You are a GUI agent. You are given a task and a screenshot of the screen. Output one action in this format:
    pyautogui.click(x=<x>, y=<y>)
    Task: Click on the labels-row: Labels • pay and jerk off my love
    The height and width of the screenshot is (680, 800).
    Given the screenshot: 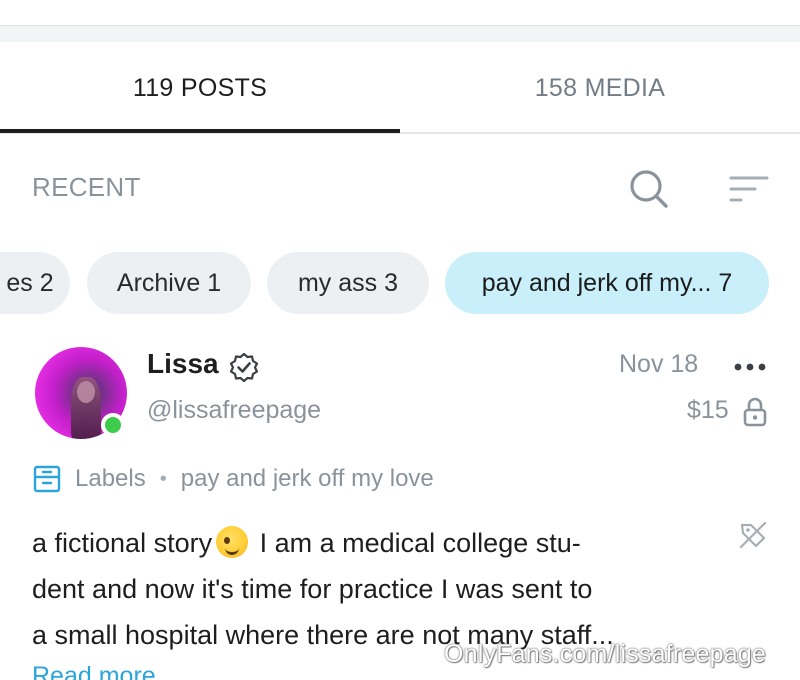 What is the action you would take?
    pyautogui.click(x=233, y=479)
    